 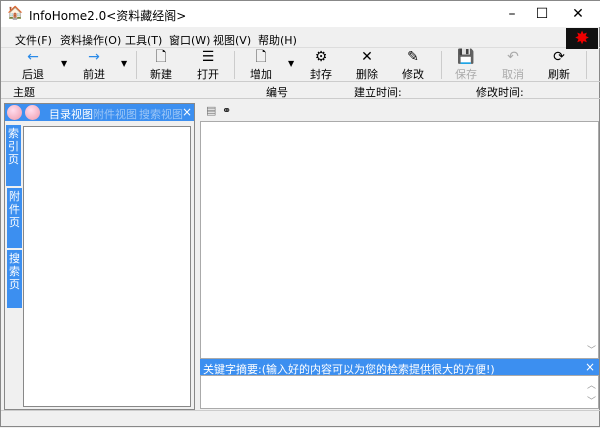 I want to click on edit-icon: ✎, so click(x=413, y=57).